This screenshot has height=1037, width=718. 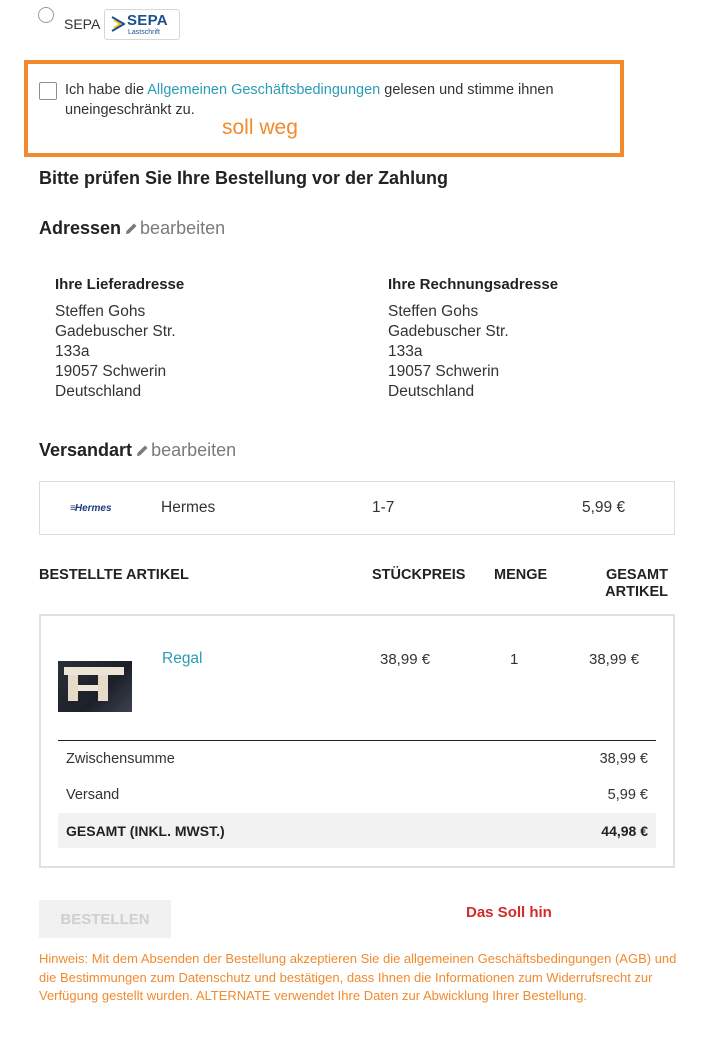 I want to click on header-article: BESTELLTE ARTIKEL, so click(x=114, y=575).